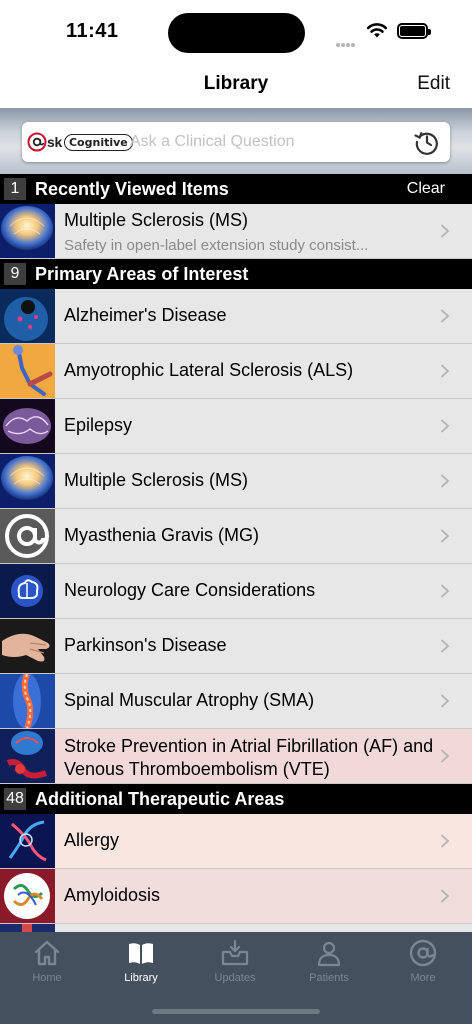 This screenshot has height=1024, width=472. I want to click on list-item-neurology-care: Neurology Care Considerations, so click(236, 591).